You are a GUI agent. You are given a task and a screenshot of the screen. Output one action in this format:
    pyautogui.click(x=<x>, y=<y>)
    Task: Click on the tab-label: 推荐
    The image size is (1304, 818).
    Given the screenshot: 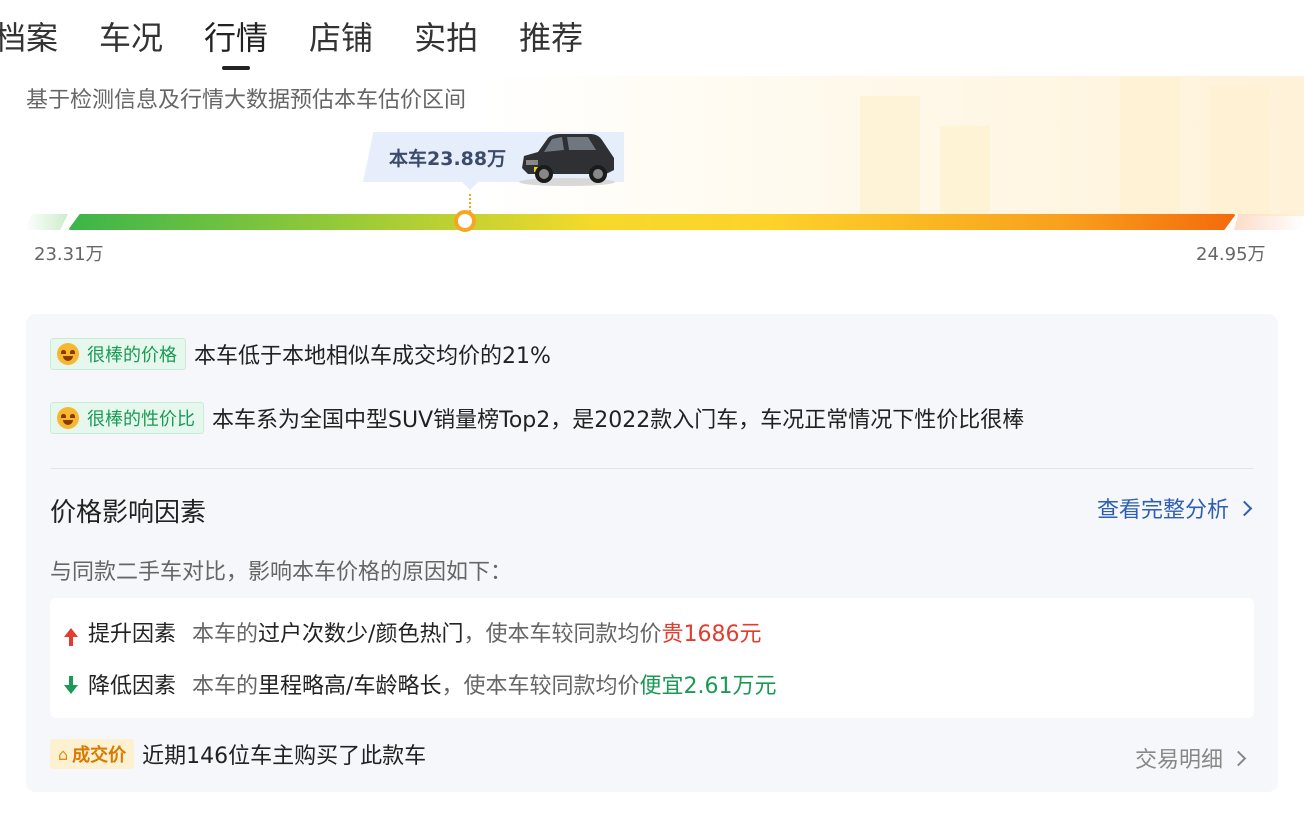 What is the action you would take?
    pyautogui.click(x=551, y=38)
    